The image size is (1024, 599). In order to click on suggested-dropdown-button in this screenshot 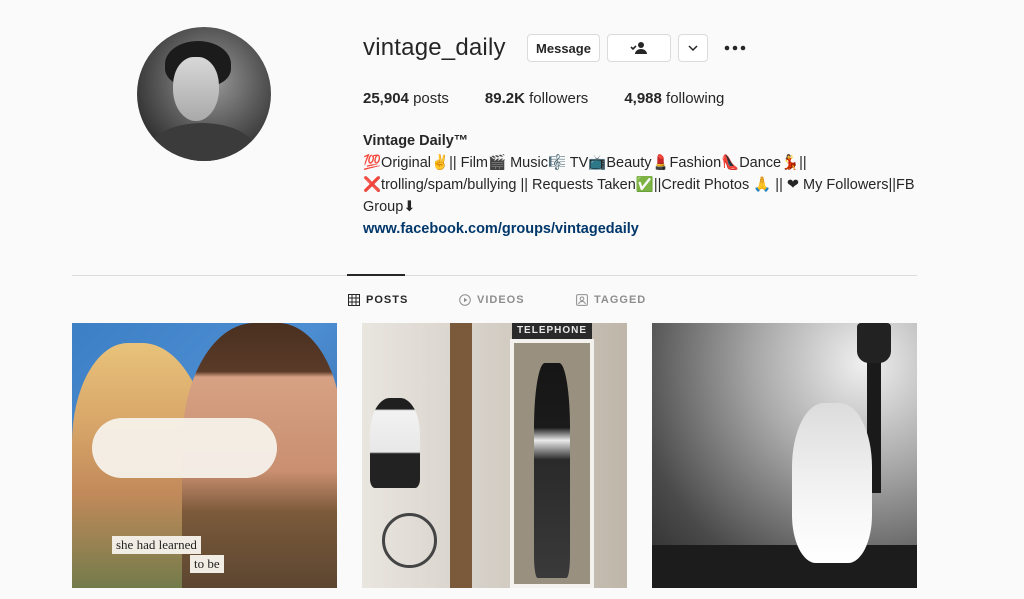, I will do `click(693, 48)`.